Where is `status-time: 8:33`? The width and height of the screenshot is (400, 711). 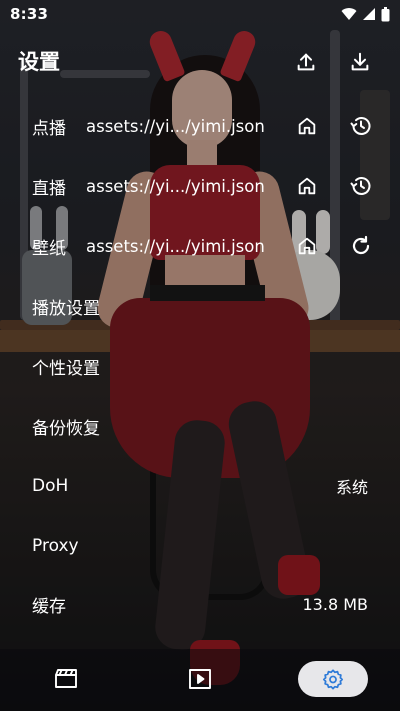 status-time: 8:33 is located at coordinates (29, 14).